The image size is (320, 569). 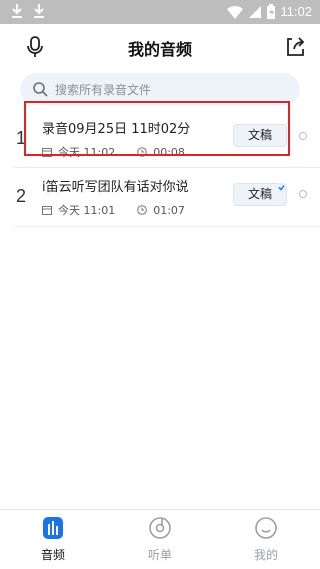 I want to click on recording-date: 今天 11:01, so click(x=87, y=210).